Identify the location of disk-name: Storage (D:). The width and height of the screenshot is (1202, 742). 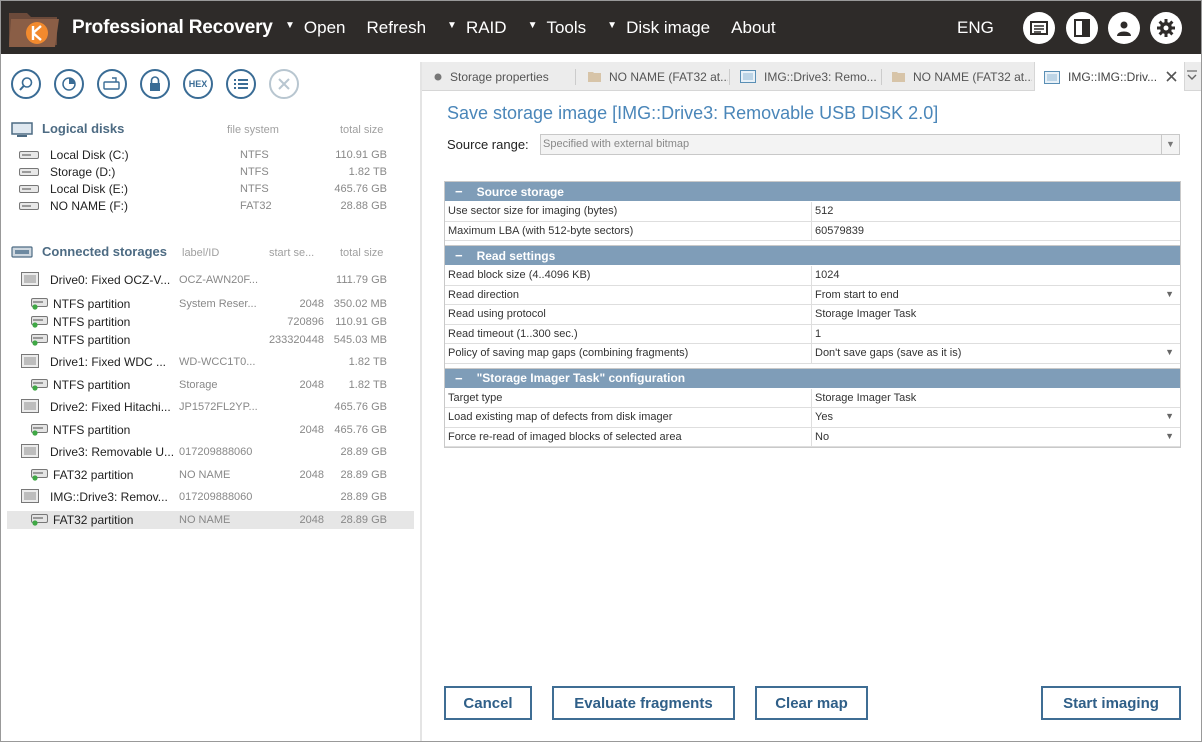
(83, 172).